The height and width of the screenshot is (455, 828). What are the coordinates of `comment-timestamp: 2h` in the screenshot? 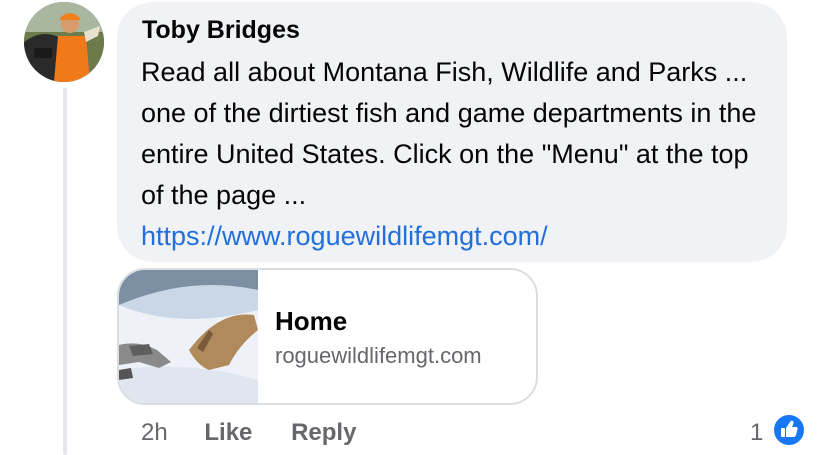 It's located at (154, 433).